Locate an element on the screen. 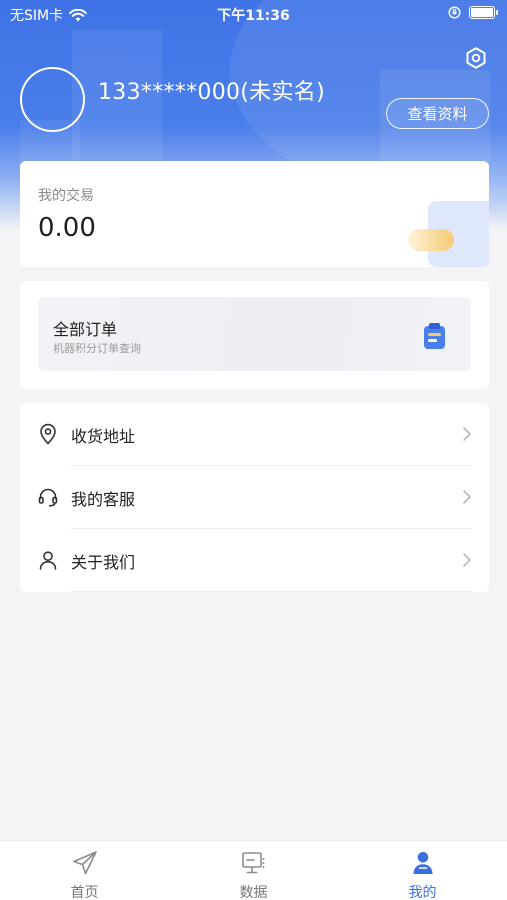  settings-button is located at coordinates (476, 58).